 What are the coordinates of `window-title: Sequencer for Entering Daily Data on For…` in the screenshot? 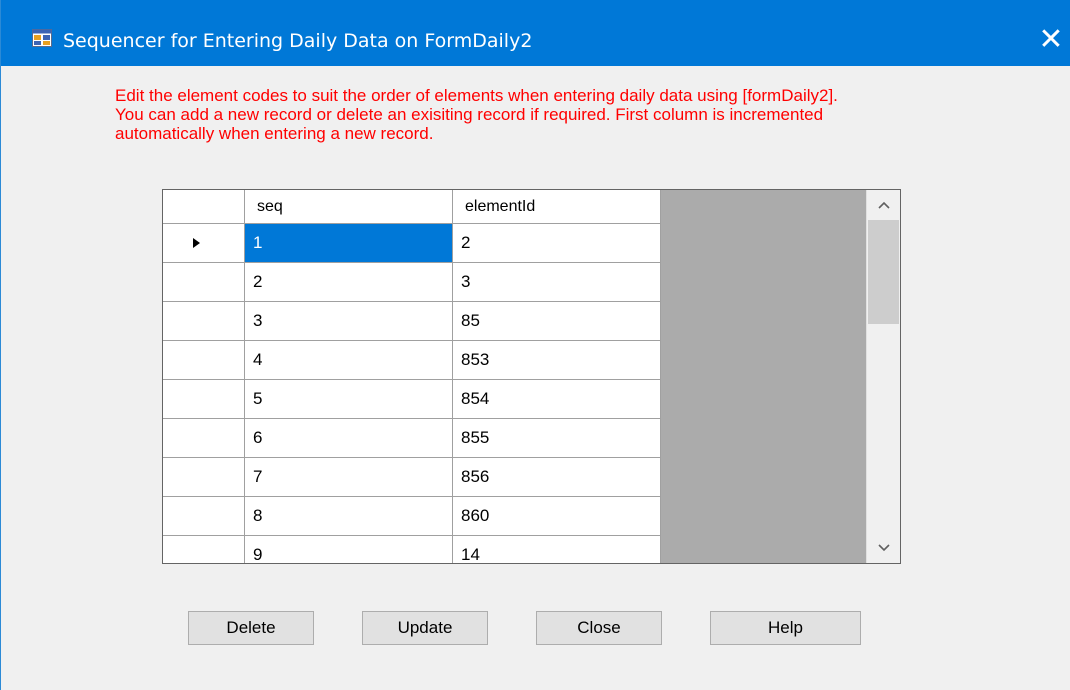 It's located at (298, 41).